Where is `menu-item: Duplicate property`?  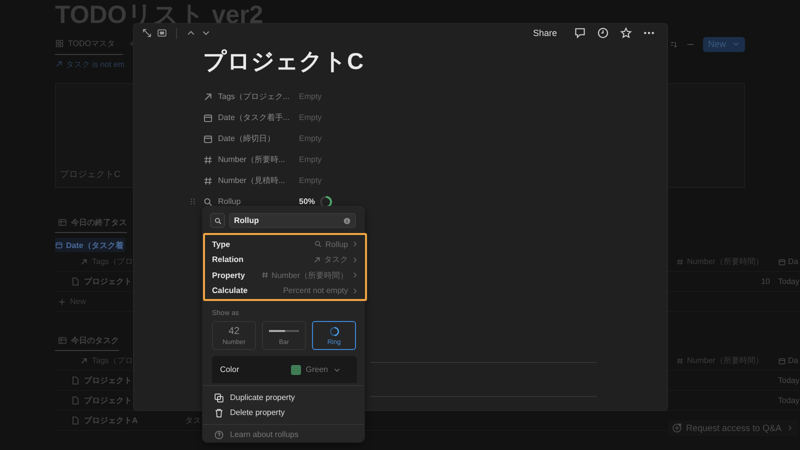 menu-item: Duplicate property is located at coordinates (283, 397).